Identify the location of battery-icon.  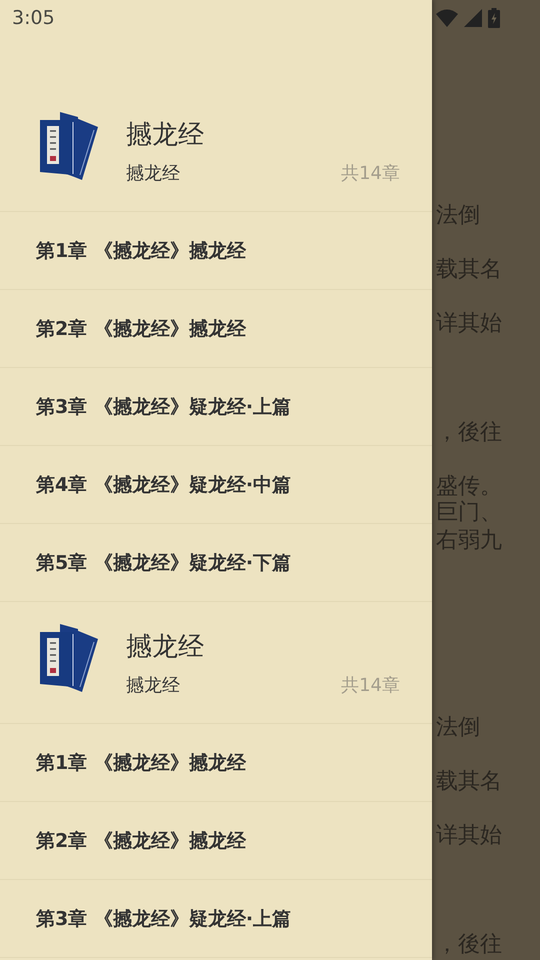
(494, 18).